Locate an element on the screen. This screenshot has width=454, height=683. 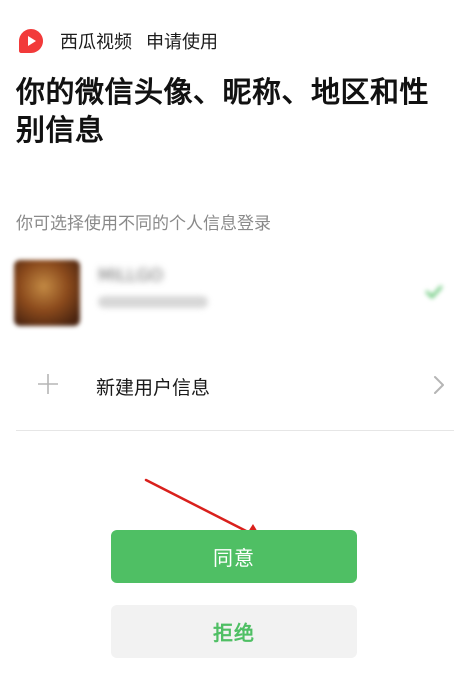
reject-button: 拒绝 is located at coordinates (234, 631).